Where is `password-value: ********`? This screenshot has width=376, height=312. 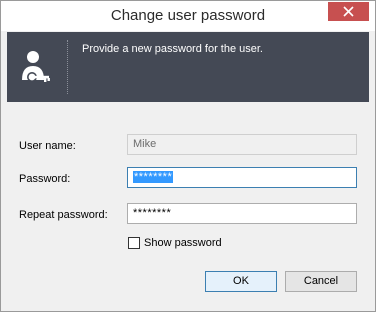 password-value: ******** is located at coordinates (153, 177).